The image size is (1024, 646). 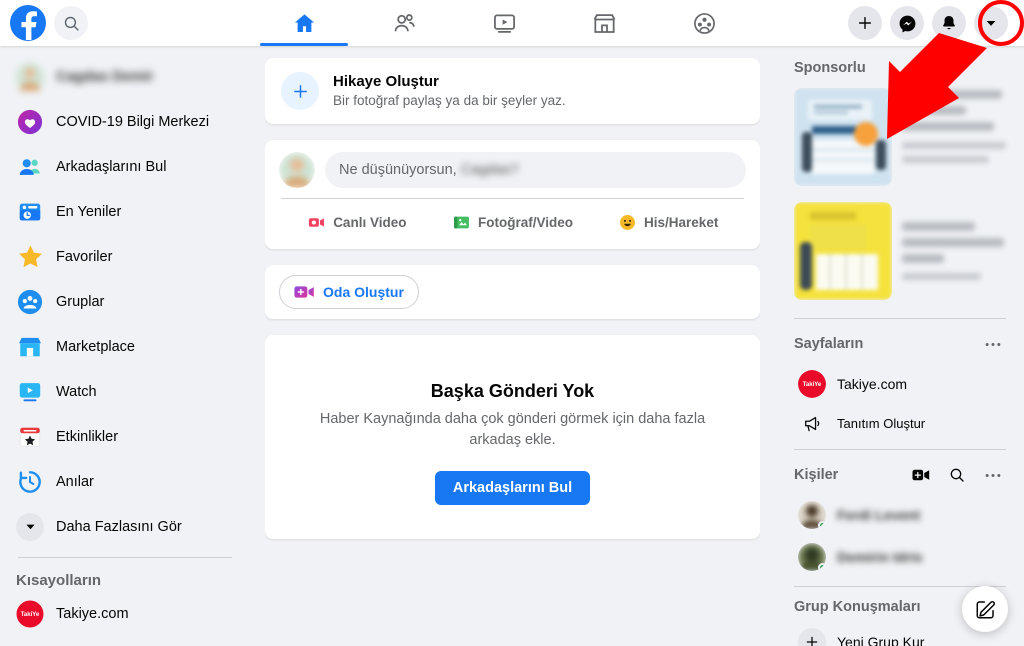 What do you see at coordinates (30, 437) in the screenshot?
I see `events-icon` at bounding box center [30, 437].